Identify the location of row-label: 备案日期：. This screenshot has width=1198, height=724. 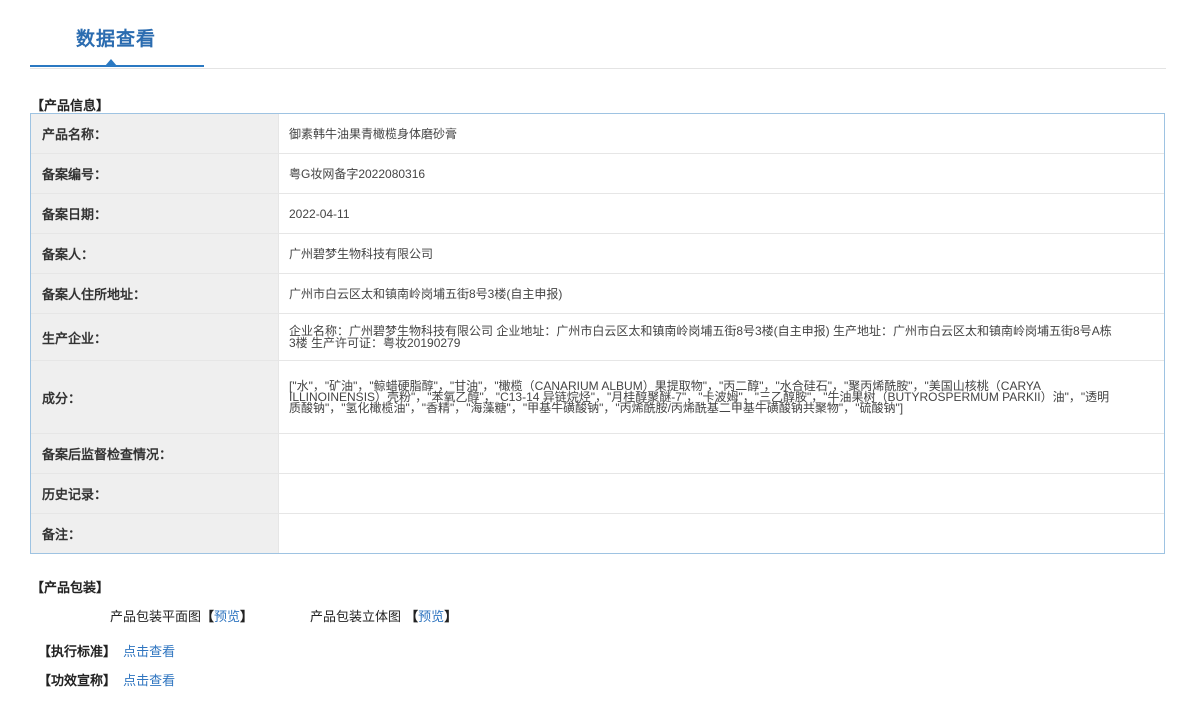
(155, 213).